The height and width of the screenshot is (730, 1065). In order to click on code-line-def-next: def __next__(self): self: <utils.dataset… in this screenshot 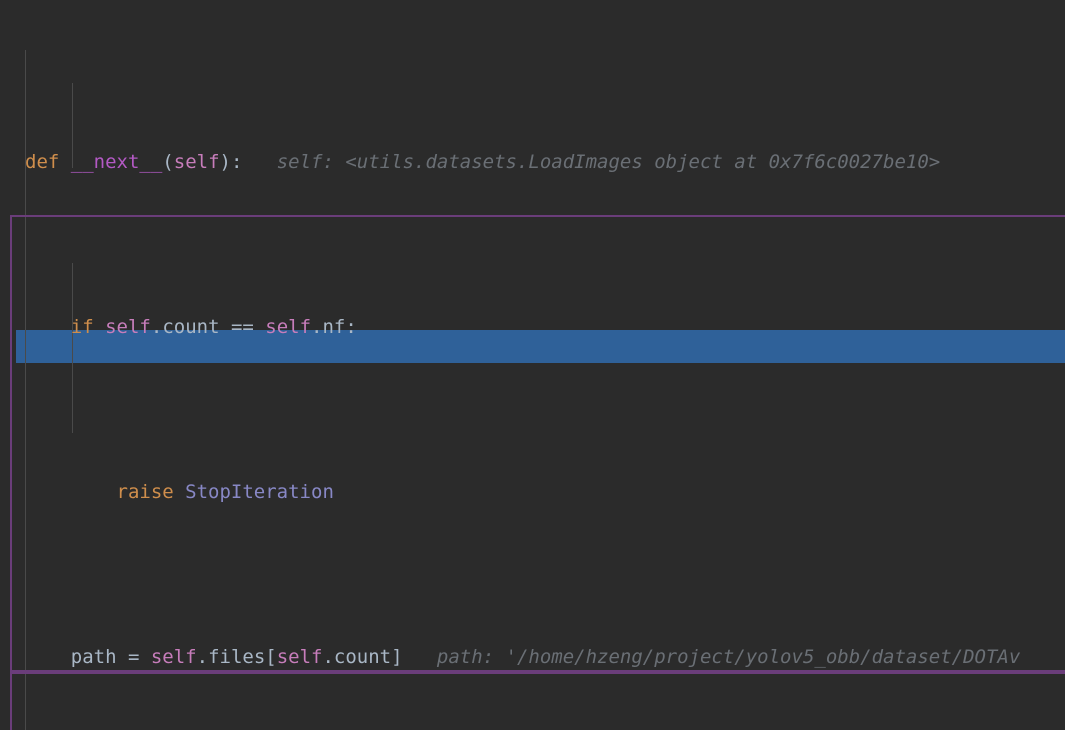, I will do `click(532, 162)`.